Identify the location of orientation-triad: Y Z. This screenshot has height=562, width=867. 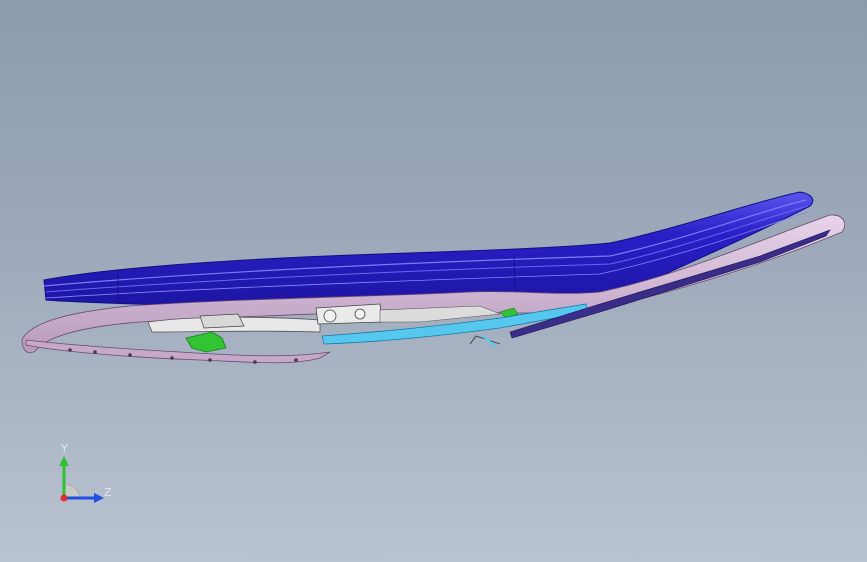
(85, 478).